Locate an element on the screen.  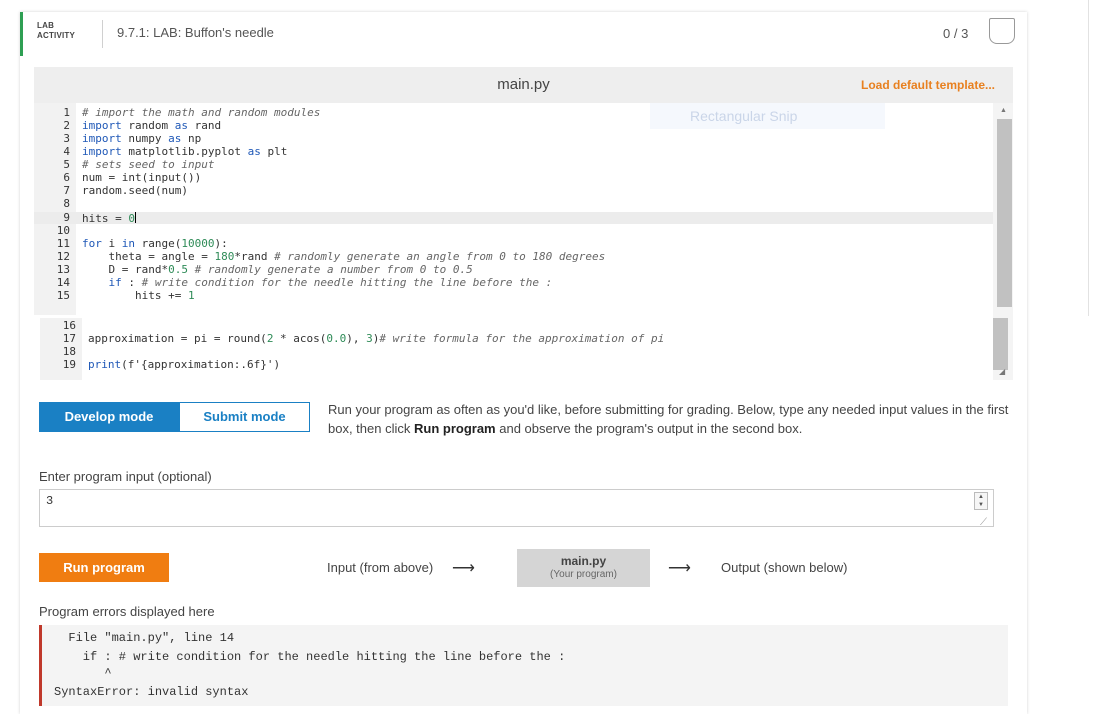
program-errors-label: Program errors displayed here is located at coordinates (127, 611).